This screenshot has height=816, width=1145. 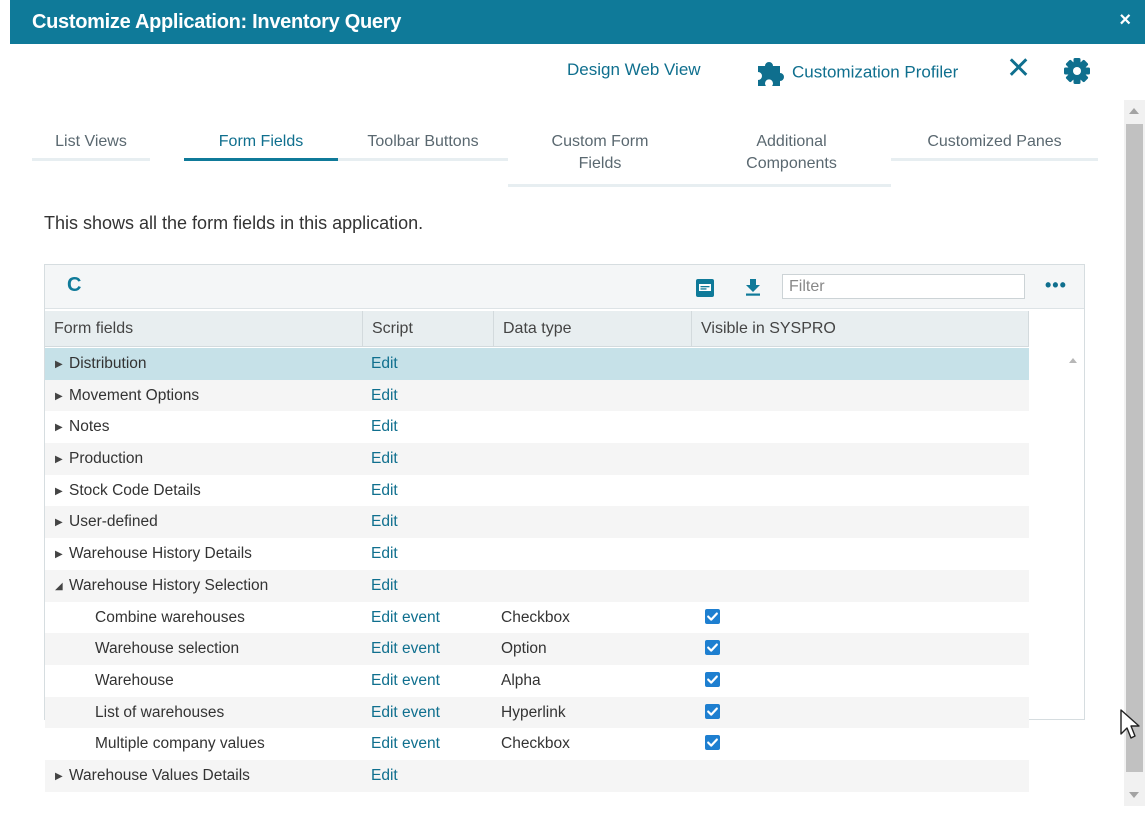 I want to click on tab-additional-components: Additional Components, so click(x=791, y=143).